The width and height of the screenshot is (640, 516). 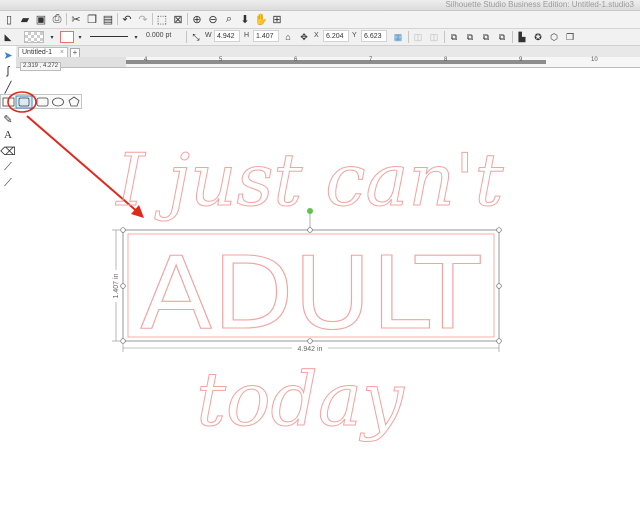 I want to click on design-text-line3: today, so click(x=301, y=400).